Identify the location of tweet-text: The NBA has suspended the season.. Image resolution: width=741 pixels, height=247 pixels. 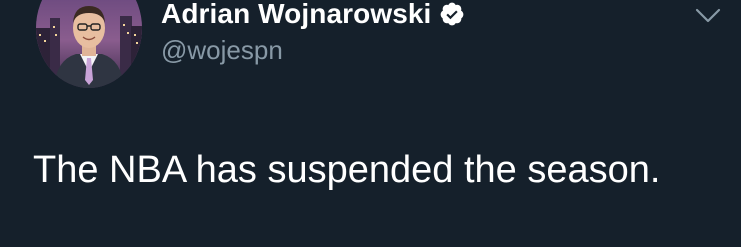
(347, 170).